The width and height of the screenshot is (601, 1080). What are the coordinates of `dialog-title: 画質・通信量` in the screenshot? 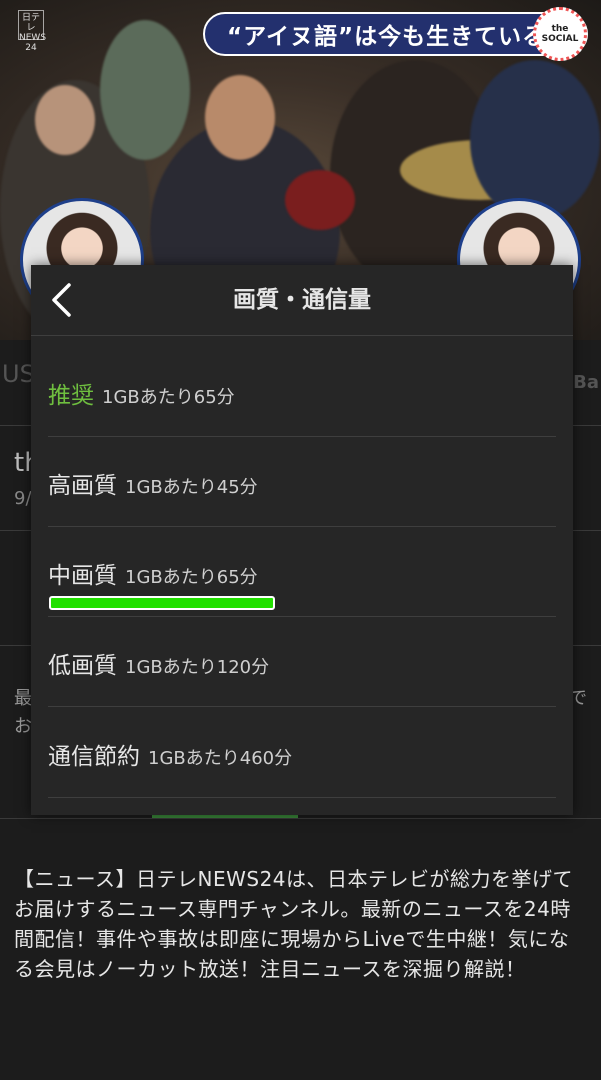 It's located at (302, 300).